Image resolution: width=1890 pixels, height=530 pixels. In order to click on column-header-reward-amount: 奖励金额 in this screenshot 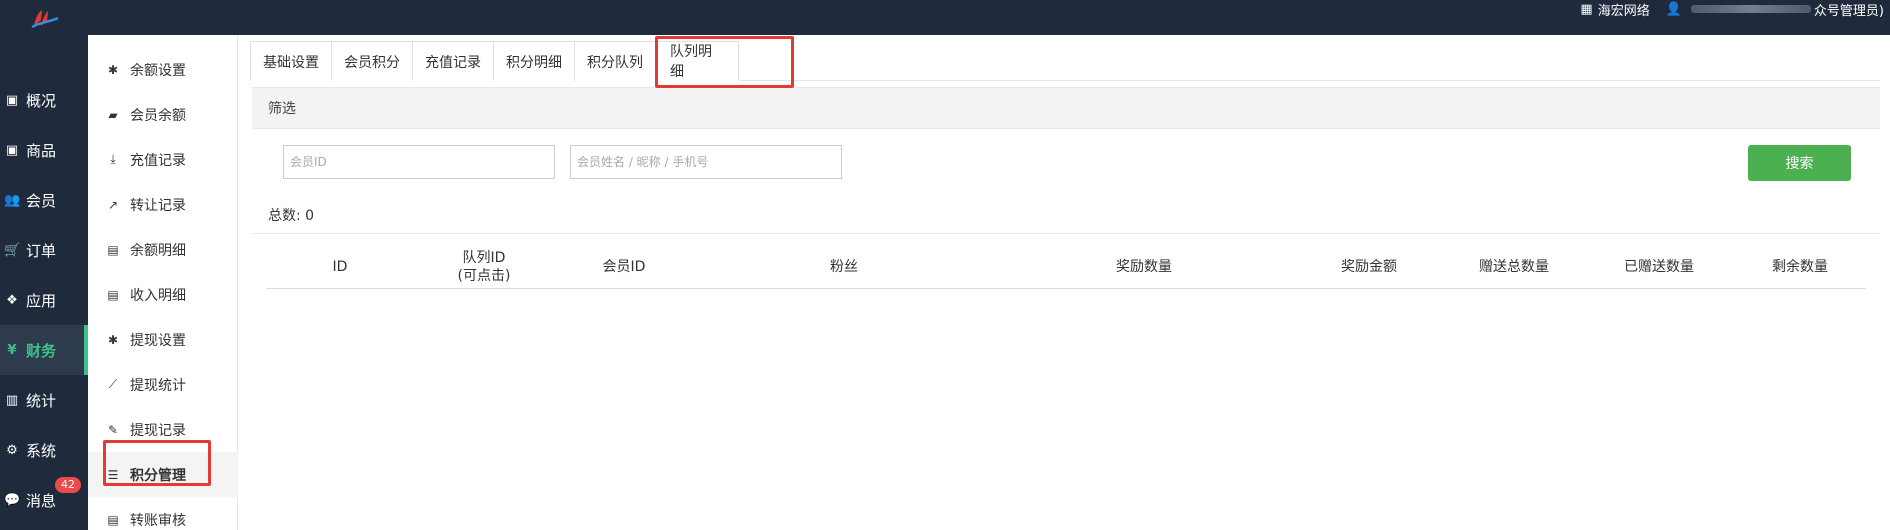, I will do `click(1369, 267)`.